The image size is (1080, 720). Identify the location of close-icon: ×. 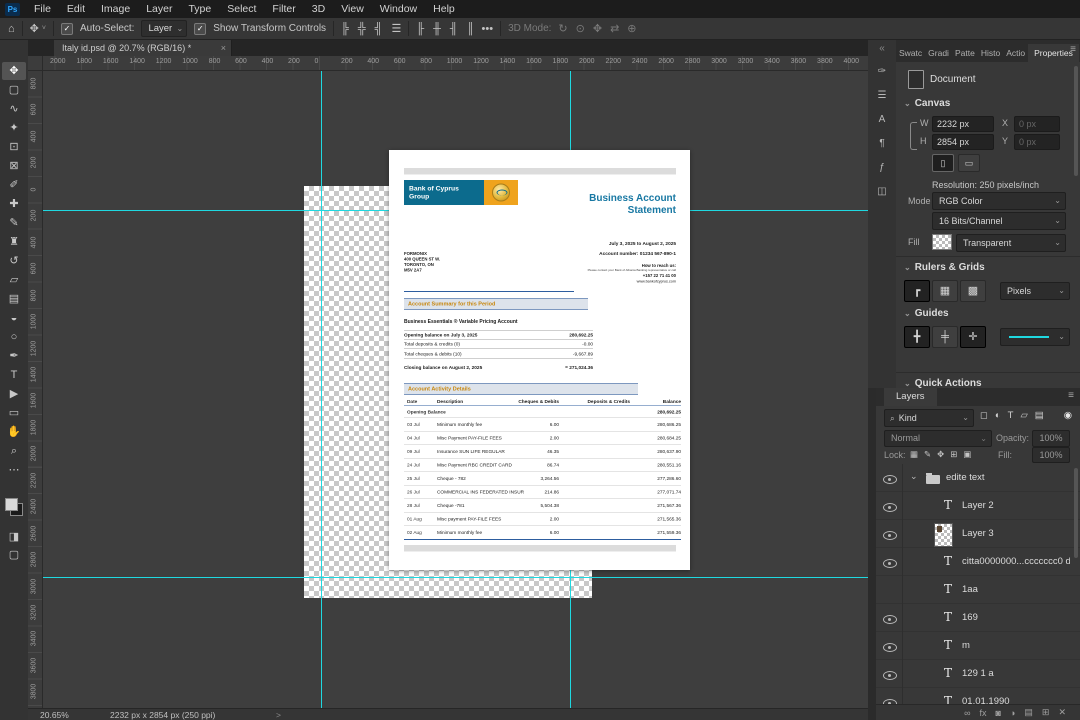
(223, 48).